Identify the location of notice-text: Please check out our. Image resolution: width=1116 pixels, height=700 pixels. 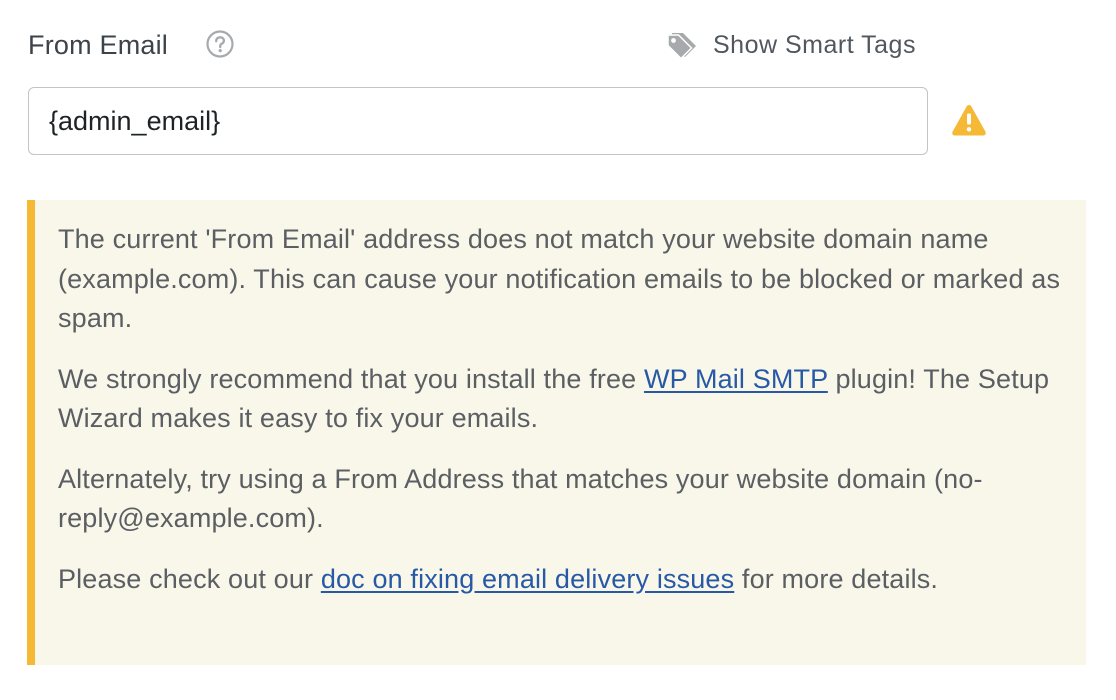
(189, 578).